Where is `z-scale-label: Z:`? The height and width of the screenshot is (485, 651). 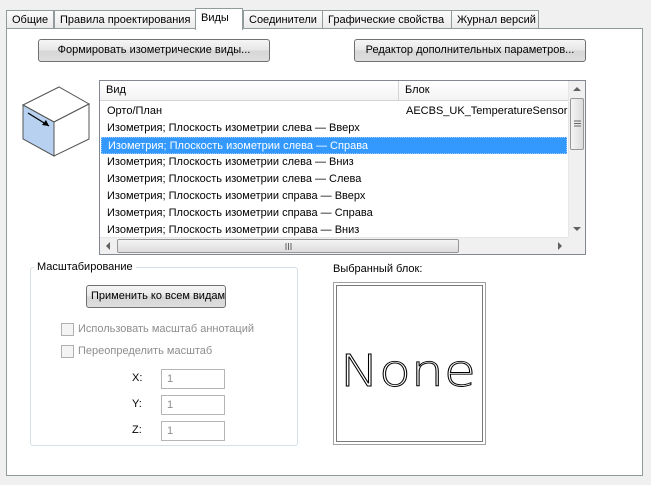 z-scale-label: Z: is located at coordinates (137, 430).